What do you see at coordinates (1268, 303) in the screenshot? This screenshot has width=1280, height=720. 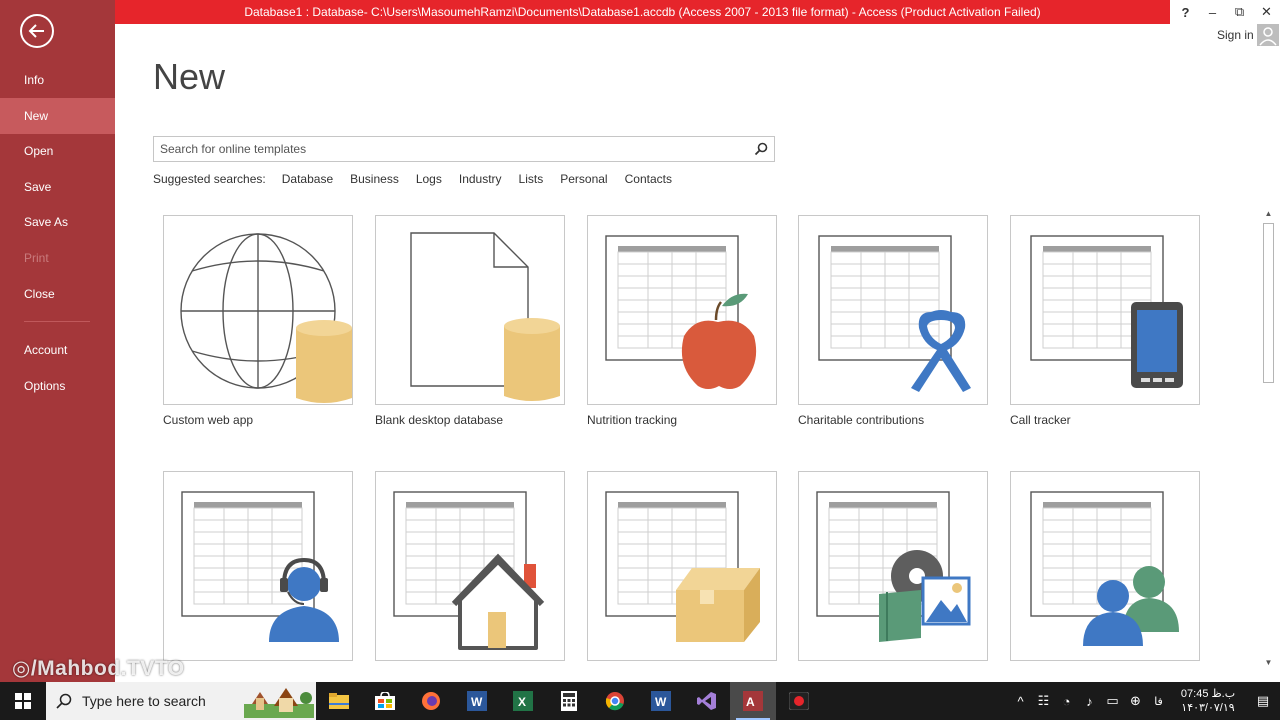 I see `scroll-thumb` at bounding box center [1268, 303].